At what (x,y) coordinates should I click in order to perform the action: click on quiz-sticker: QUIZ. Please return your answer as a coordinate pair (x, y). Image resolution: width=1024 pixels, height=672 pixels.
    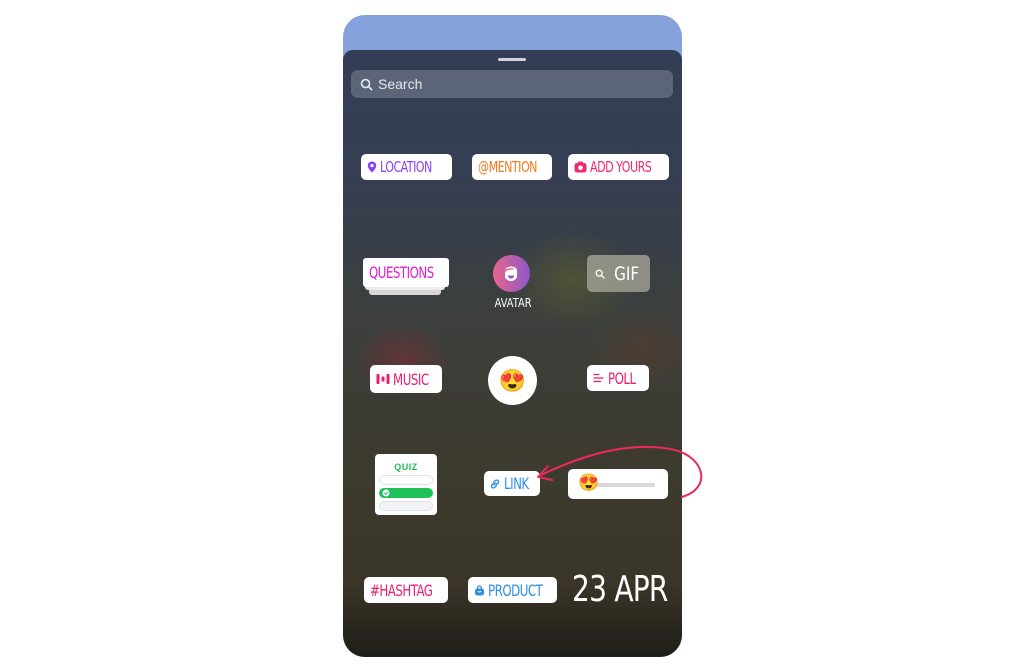
    Looking at the image, I should click on (406, 484).